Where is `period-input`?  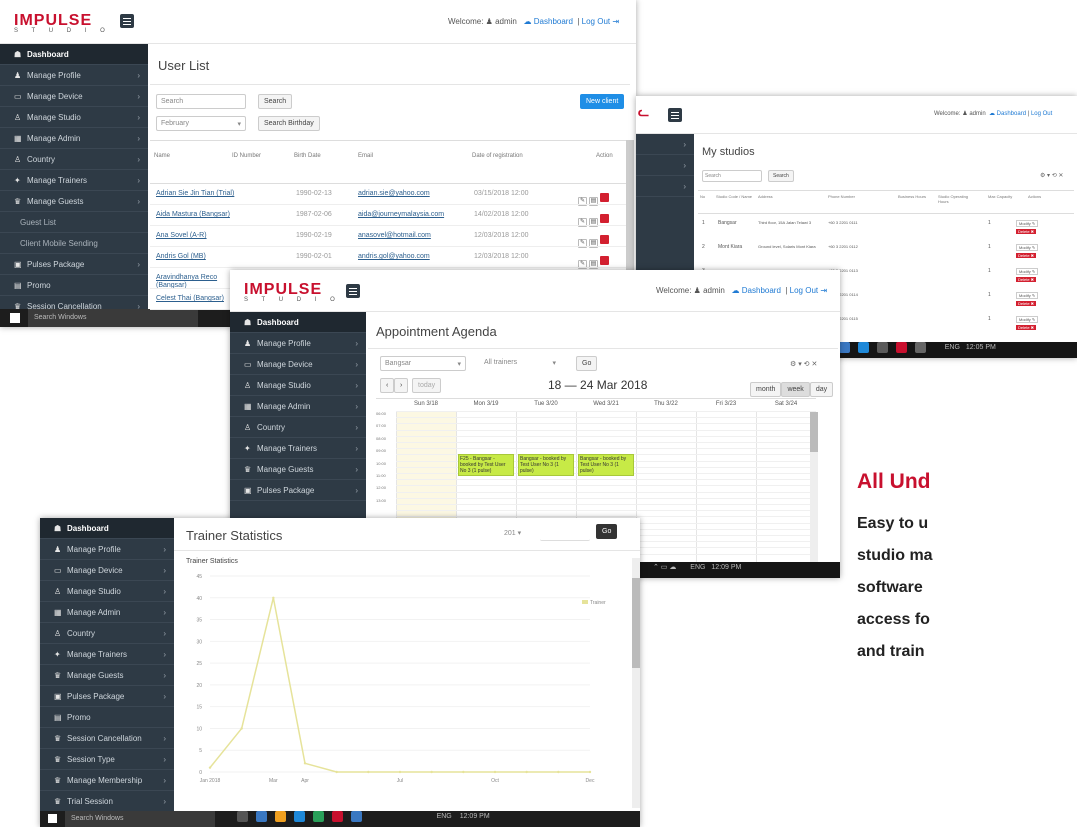
period-input is located at coordinates (565, 533).